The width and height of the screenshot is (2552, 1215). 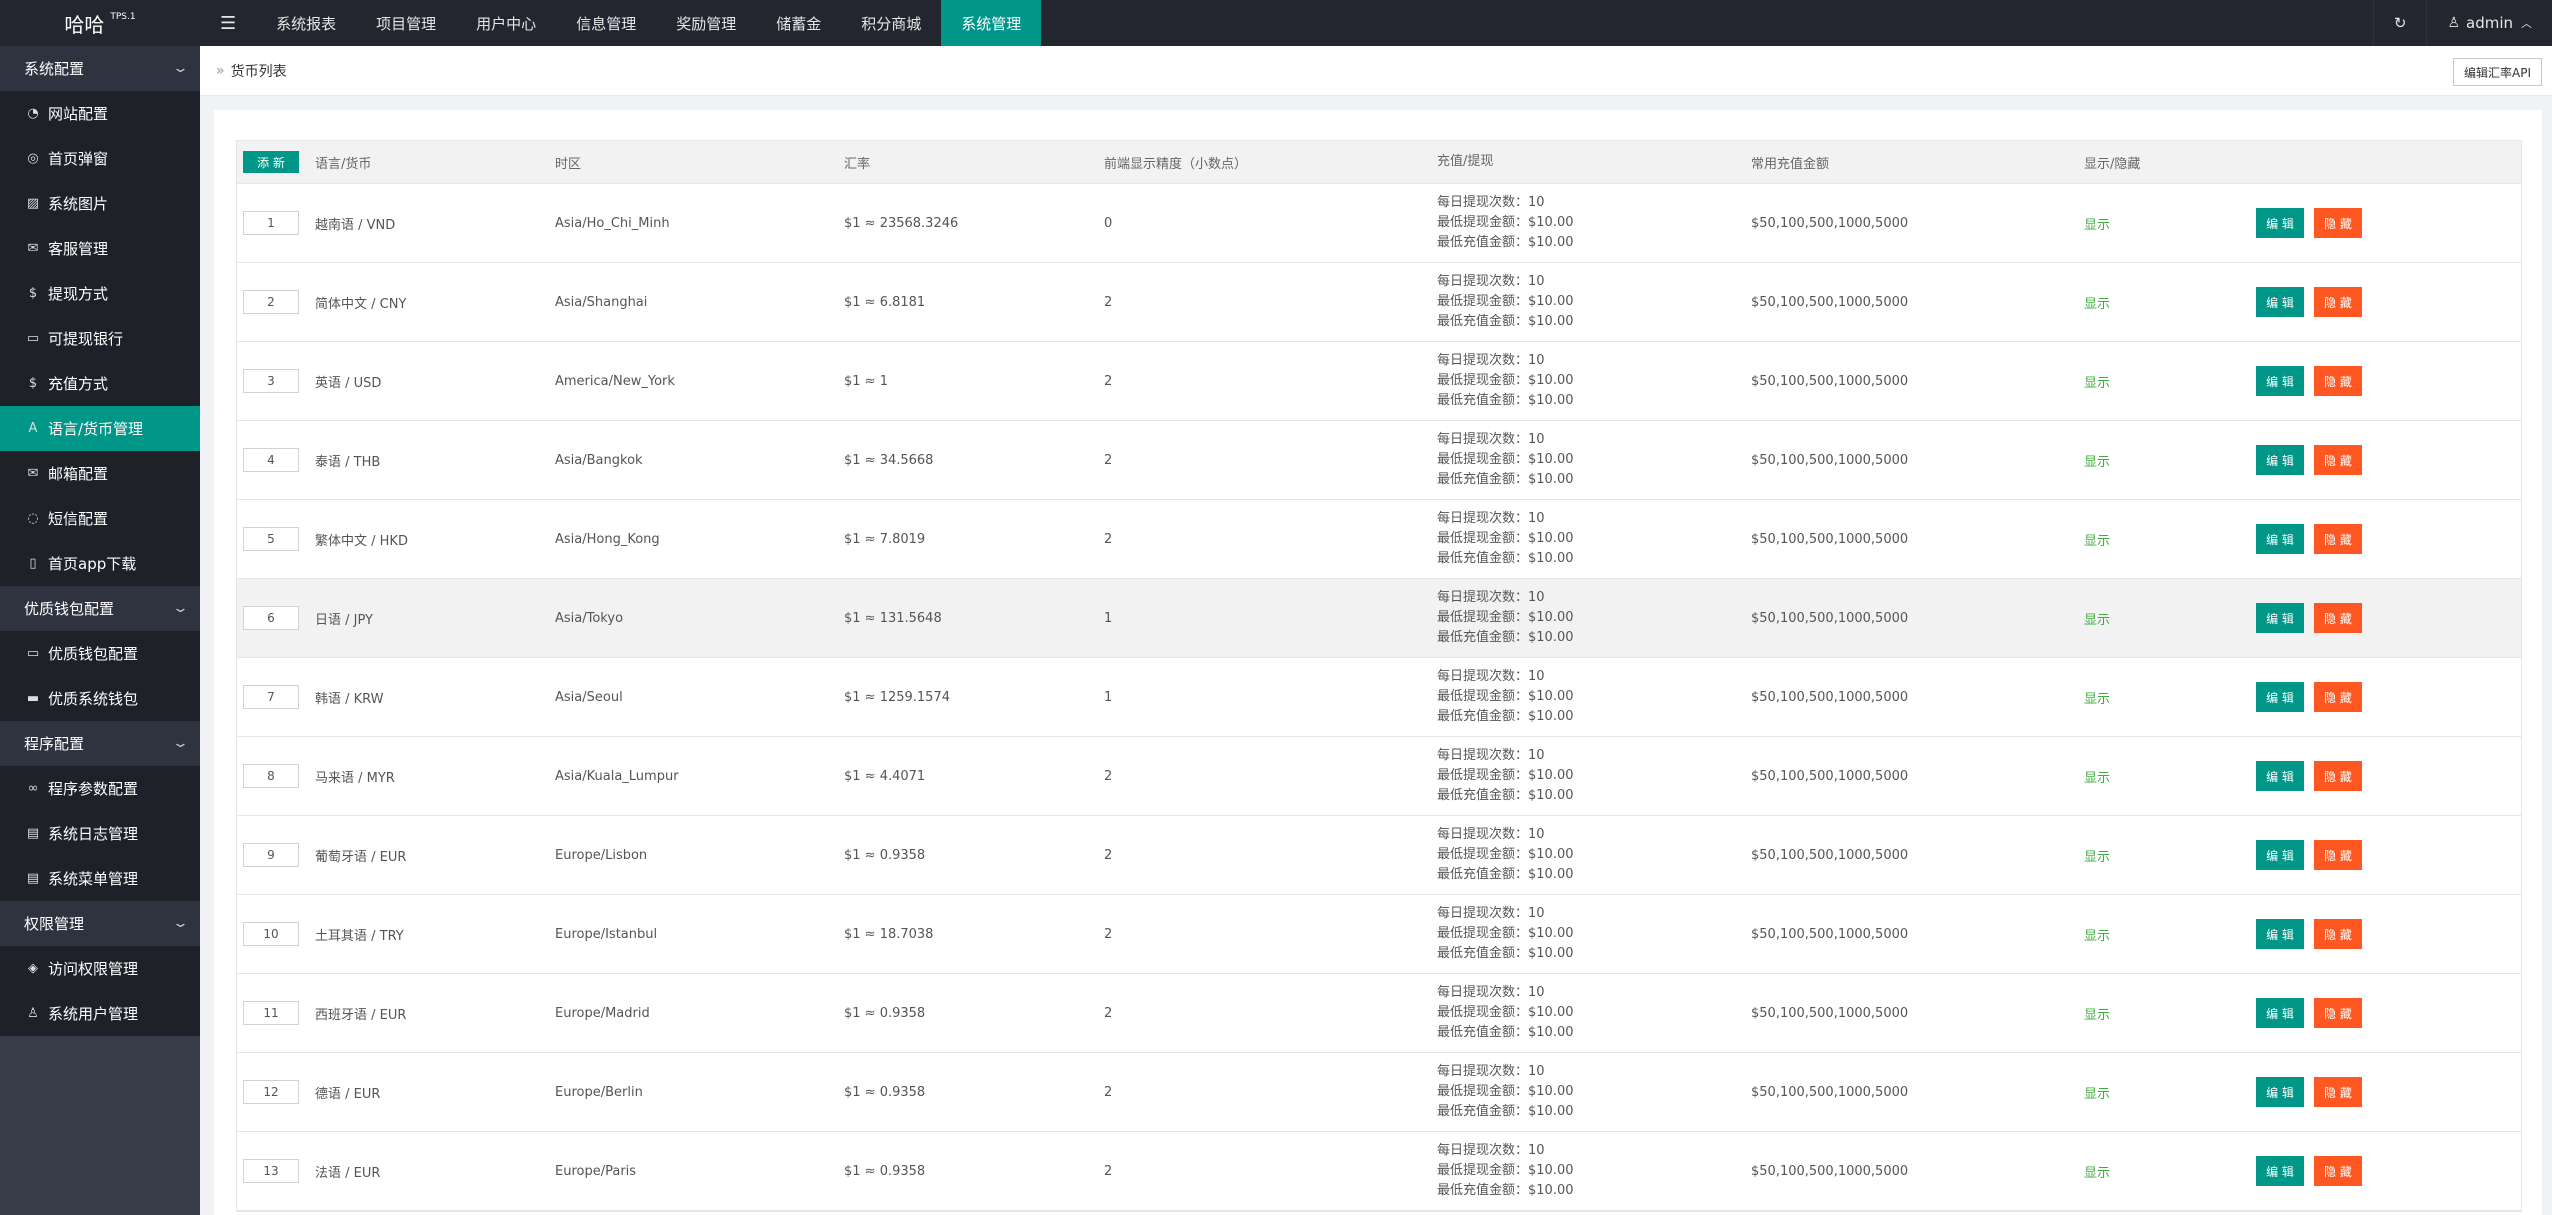 I want to click on sort-number-input: 13, so click(x=271, y=1171).